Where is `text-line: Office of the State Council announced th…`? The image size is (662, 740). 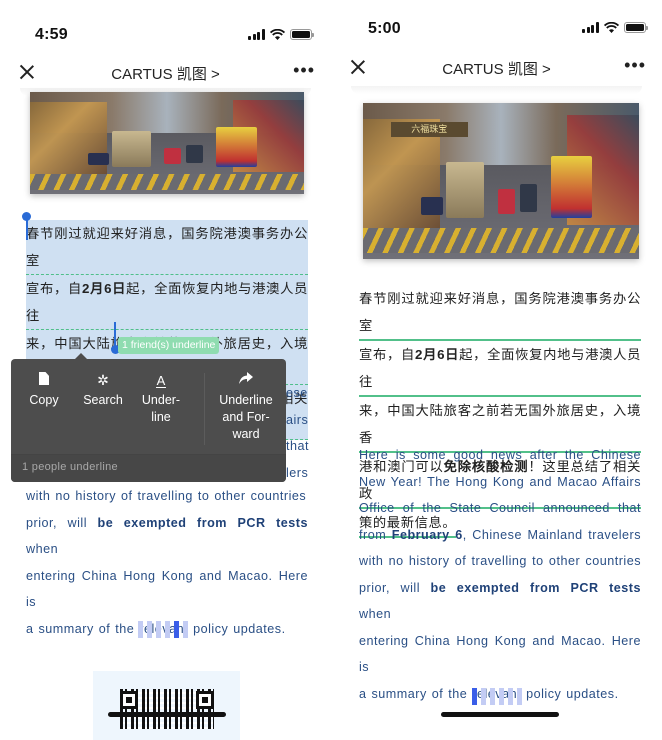 text-line: Office of the State Council announced th… is located at coordinates (500, 508).